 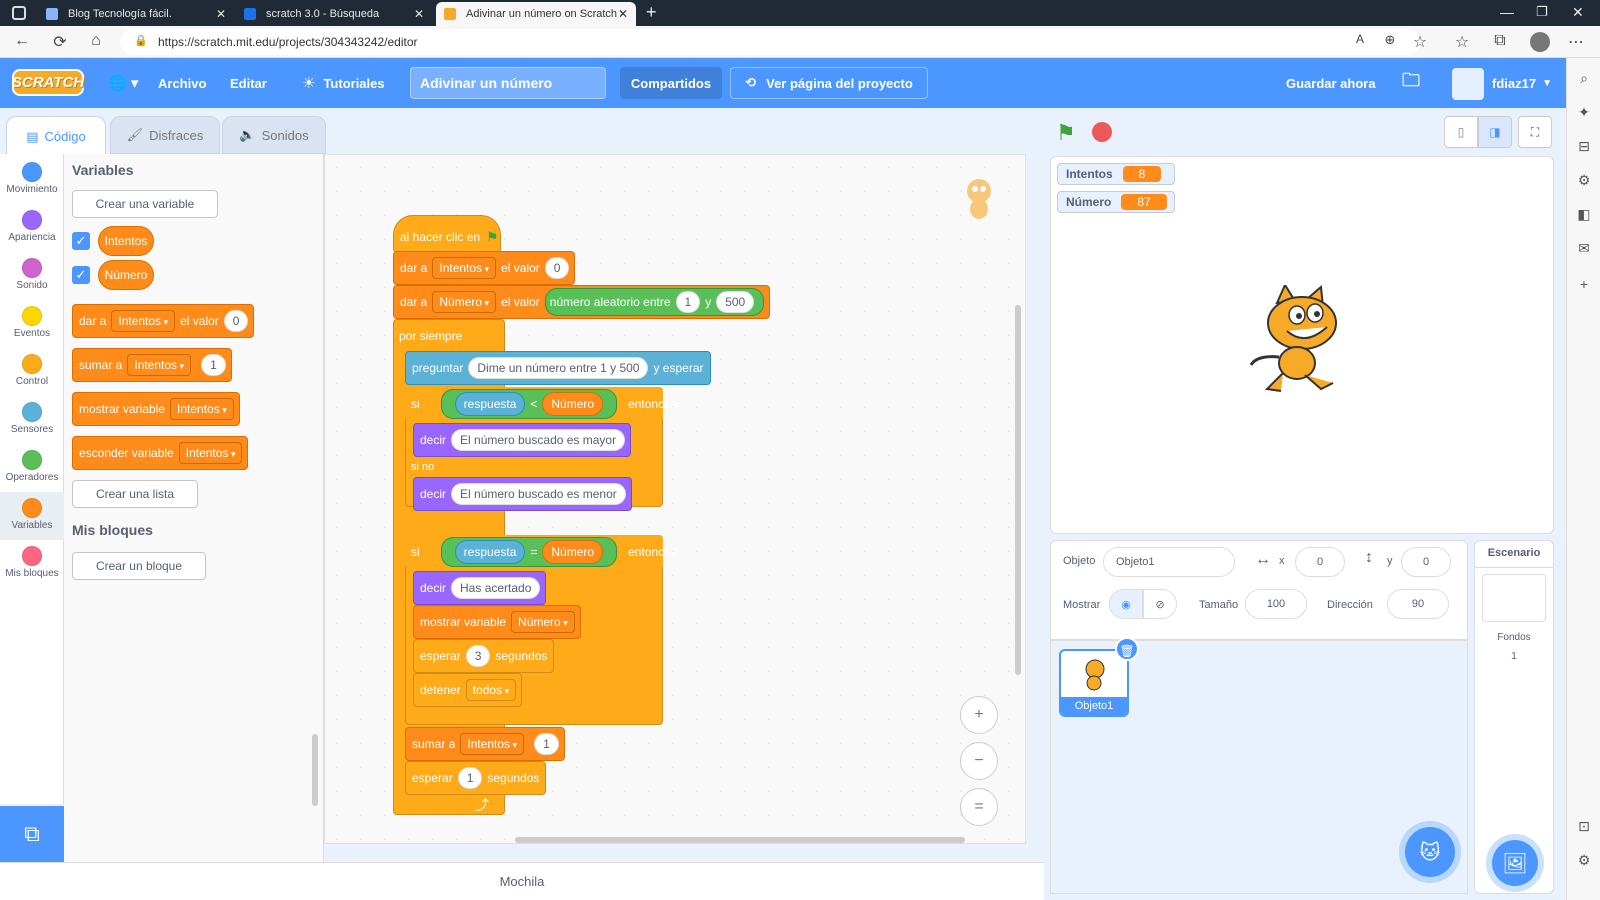 I want to click on hide-sidebar-icon: ⊡, so click(x=1583, y=826).